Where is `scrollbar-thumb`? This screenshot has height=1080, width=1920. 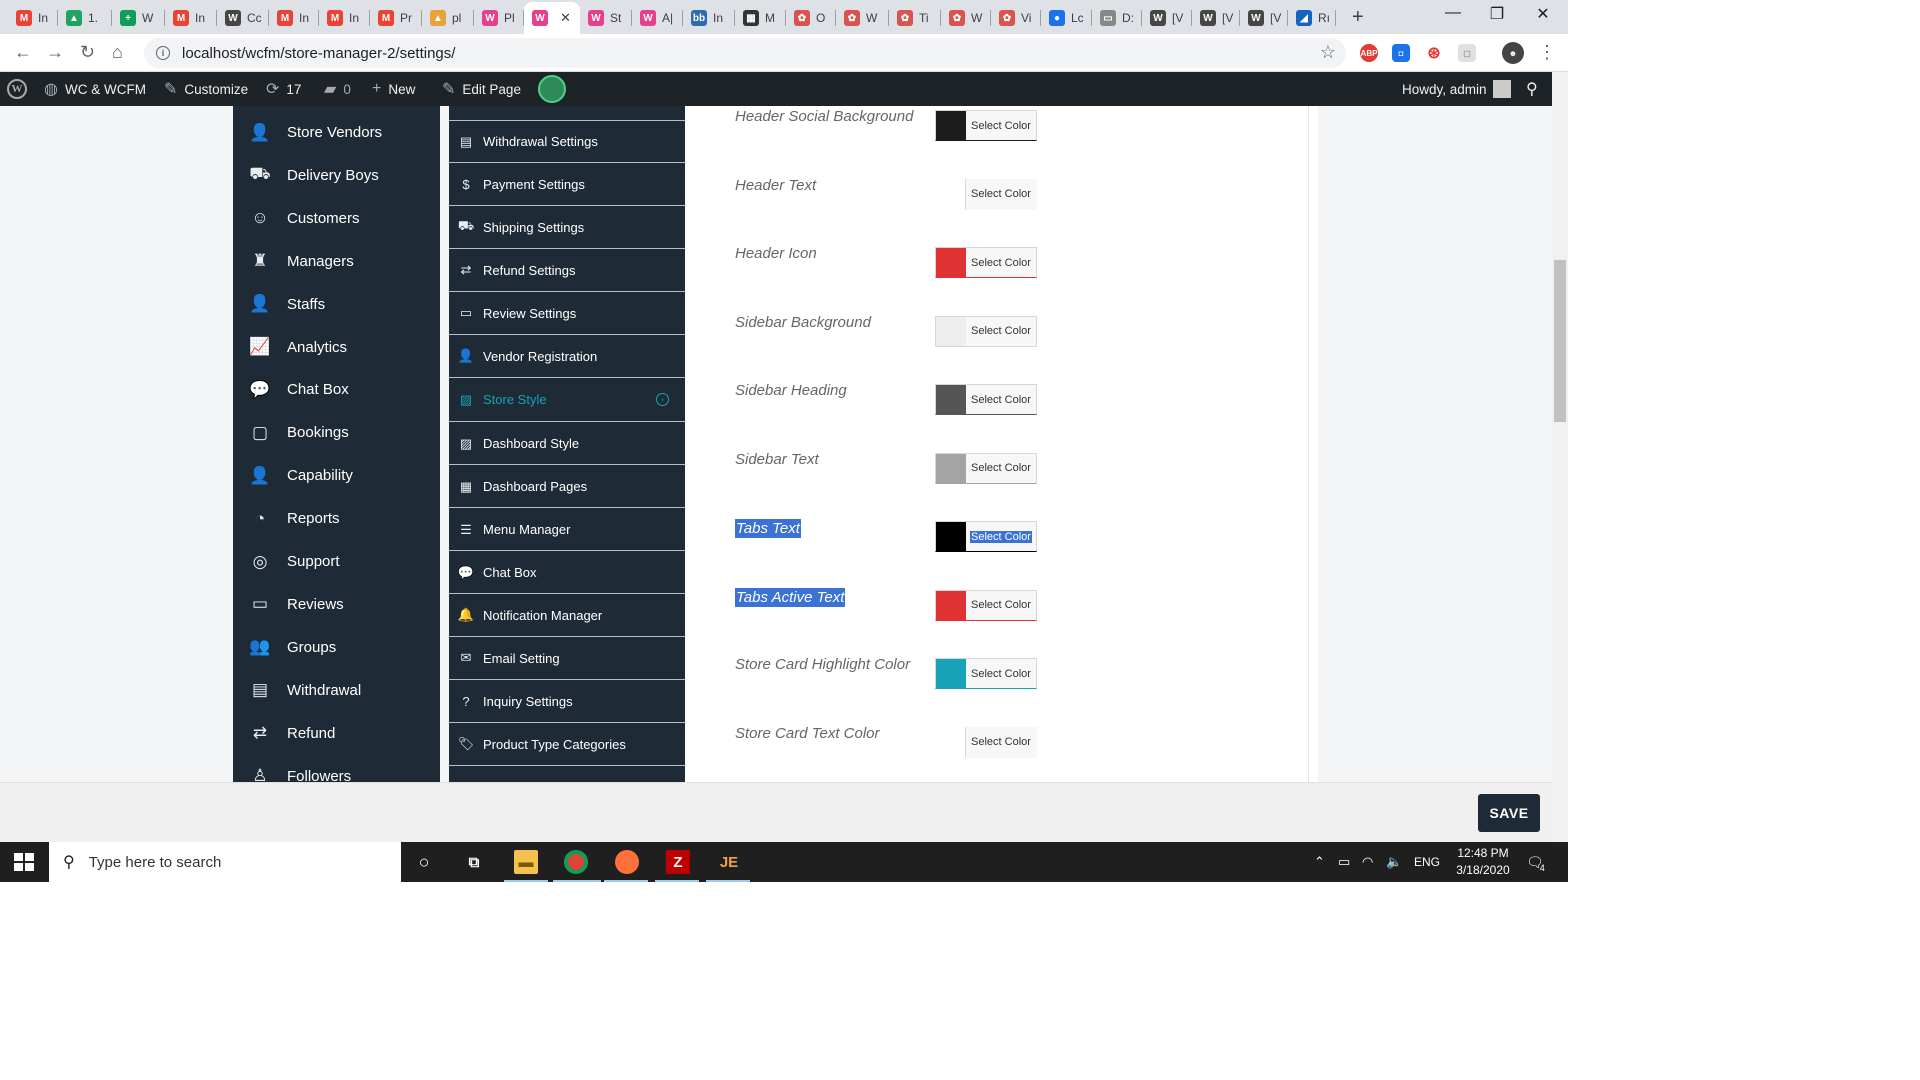
scrollbar-thumb is located at coordinates (1560, 341).